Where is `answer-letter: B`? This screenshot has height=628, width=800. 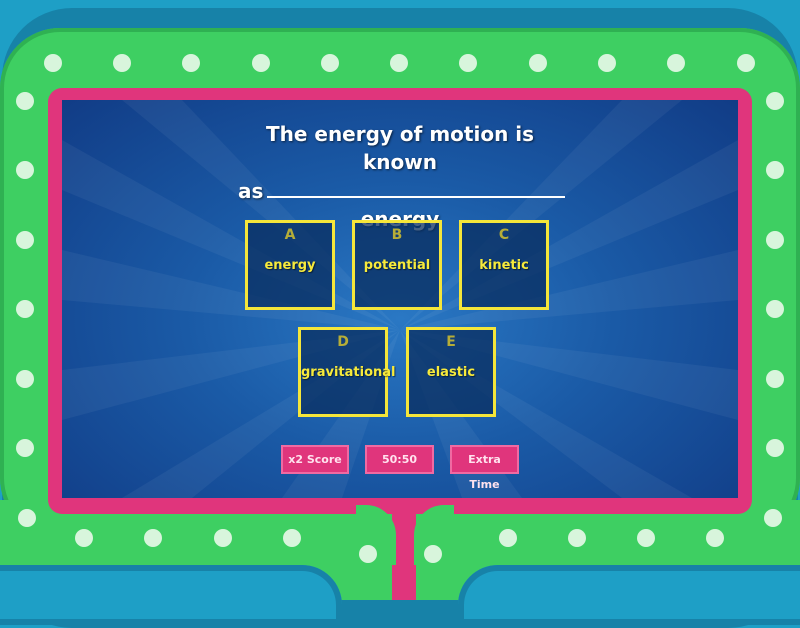 answer-letter: B is located at coordinates (397, 235).